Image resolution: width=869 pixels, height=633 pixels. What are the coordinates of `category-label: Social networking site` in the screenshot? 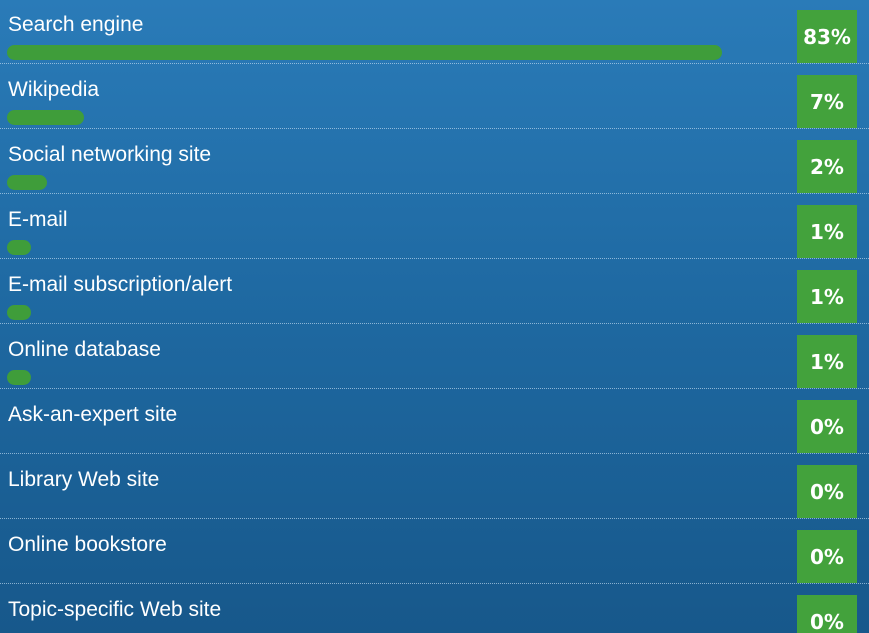 It's located at (110, 154).